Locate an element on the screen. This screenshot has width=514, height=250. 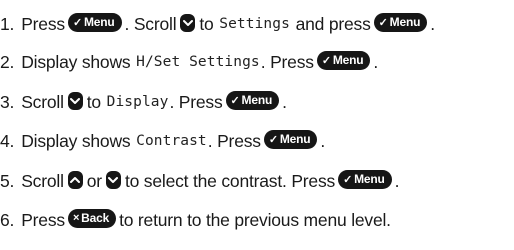
cross-icon: × is located at coordinates (76, 218).